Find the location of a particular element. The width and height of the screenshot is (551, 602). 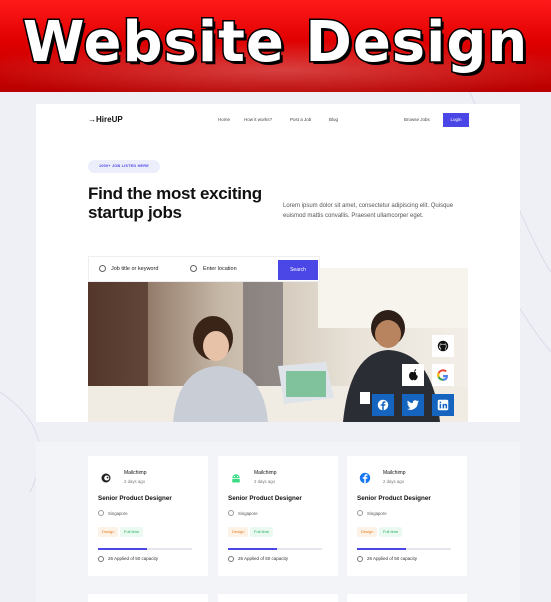

login-button: Login is located at coordinates (456, 120).